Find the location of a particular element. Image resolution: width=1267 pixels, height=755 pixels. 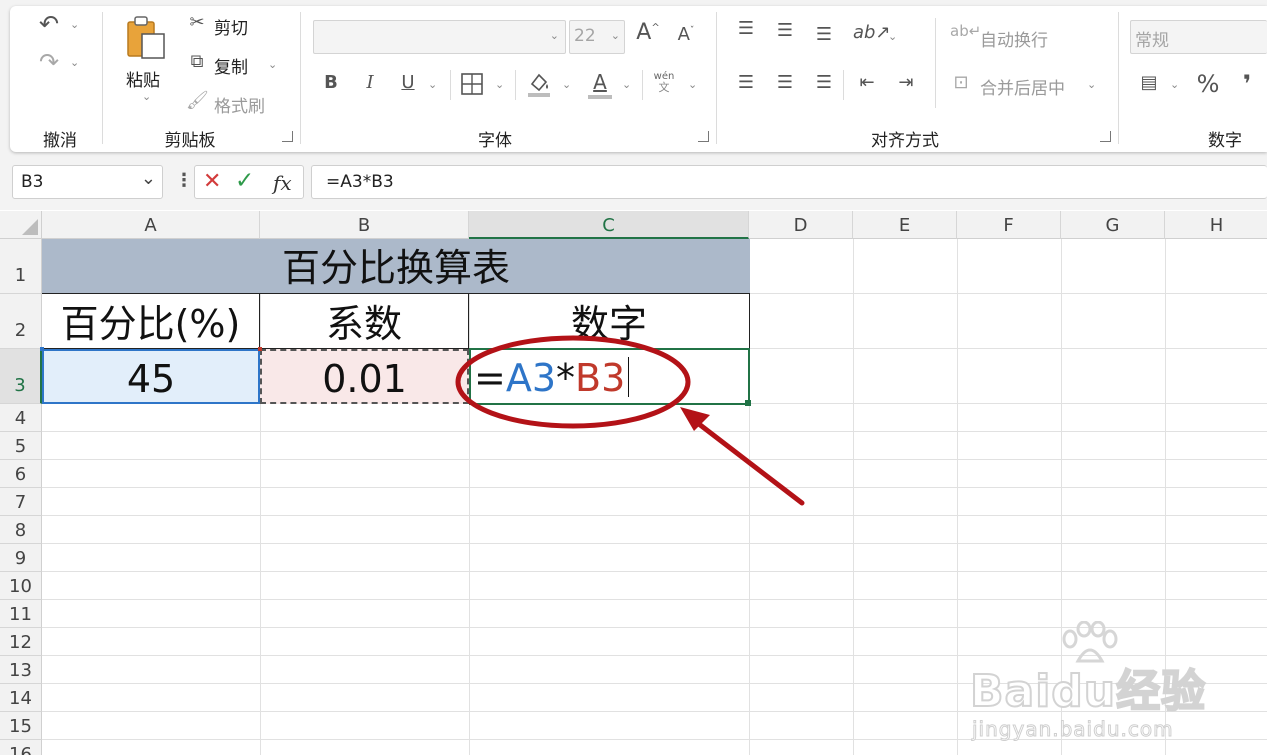

align-right-icon: ☰ is located at coordinates (824, 83).